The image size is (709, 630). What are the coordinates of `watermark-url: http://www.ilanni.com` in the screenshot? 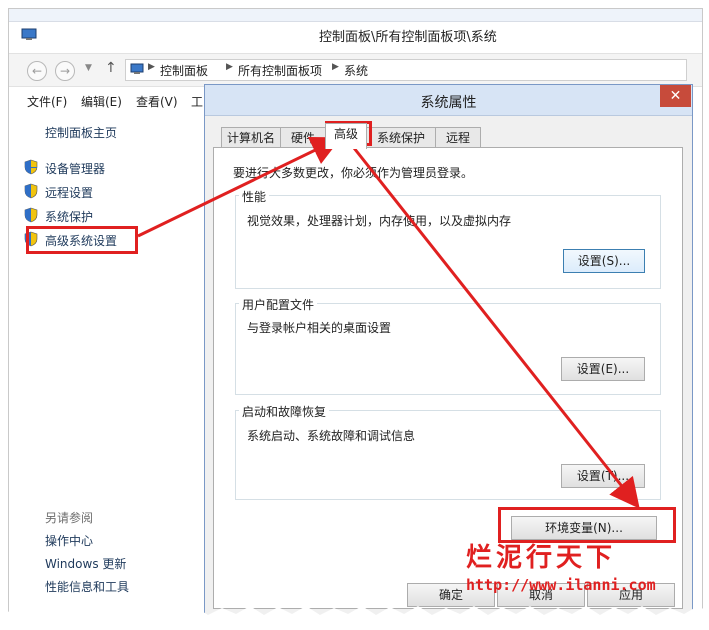 It's located at (561, 585).